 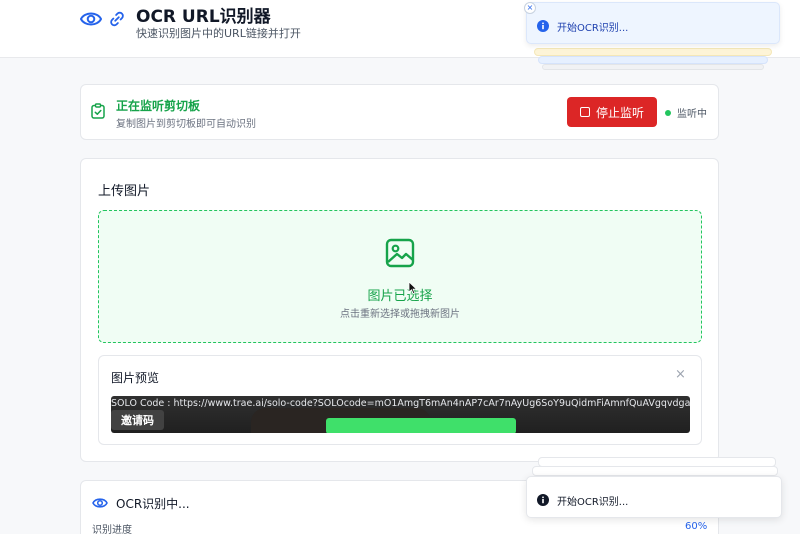 I want to click on dropzone-subtitle: 点击重新选择或拖拽新图片, so click(x=400, y=314).